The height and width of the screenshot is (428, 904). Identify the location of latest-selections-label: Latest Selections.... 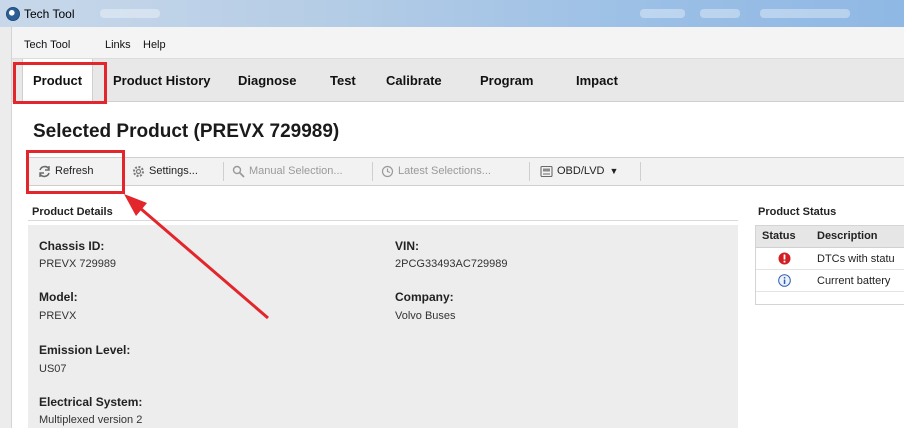
(444, 171).